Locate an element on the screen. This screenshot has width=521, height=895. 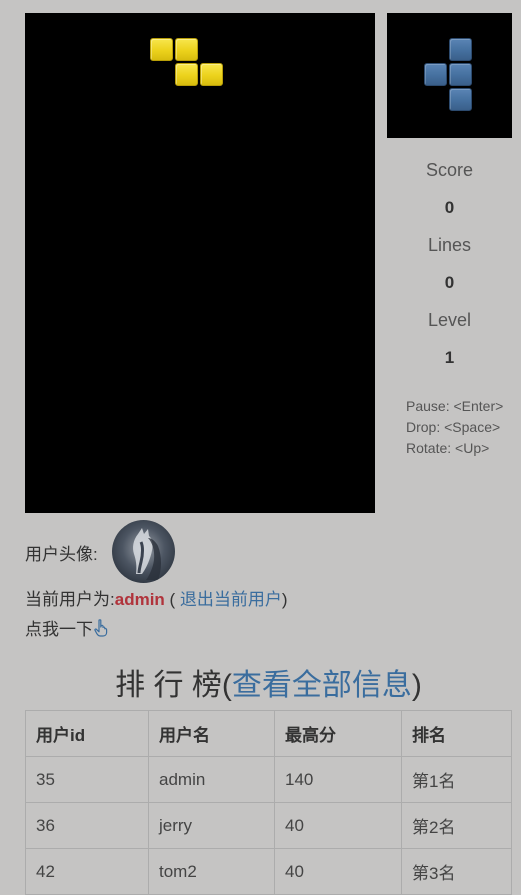
cell-username: admin is located at coordinates (211, 779).